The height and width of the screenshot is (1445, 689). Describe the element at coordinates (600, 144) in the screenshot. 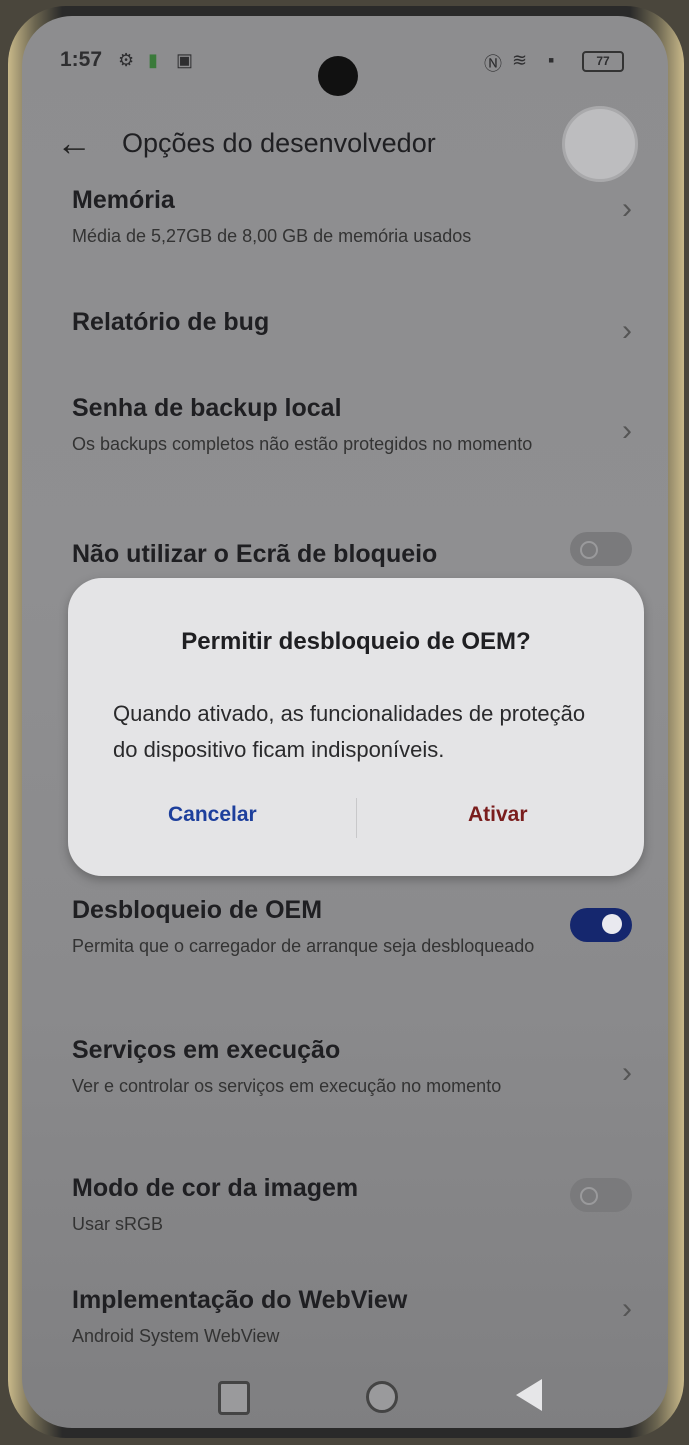

I see `avatar` at that location.